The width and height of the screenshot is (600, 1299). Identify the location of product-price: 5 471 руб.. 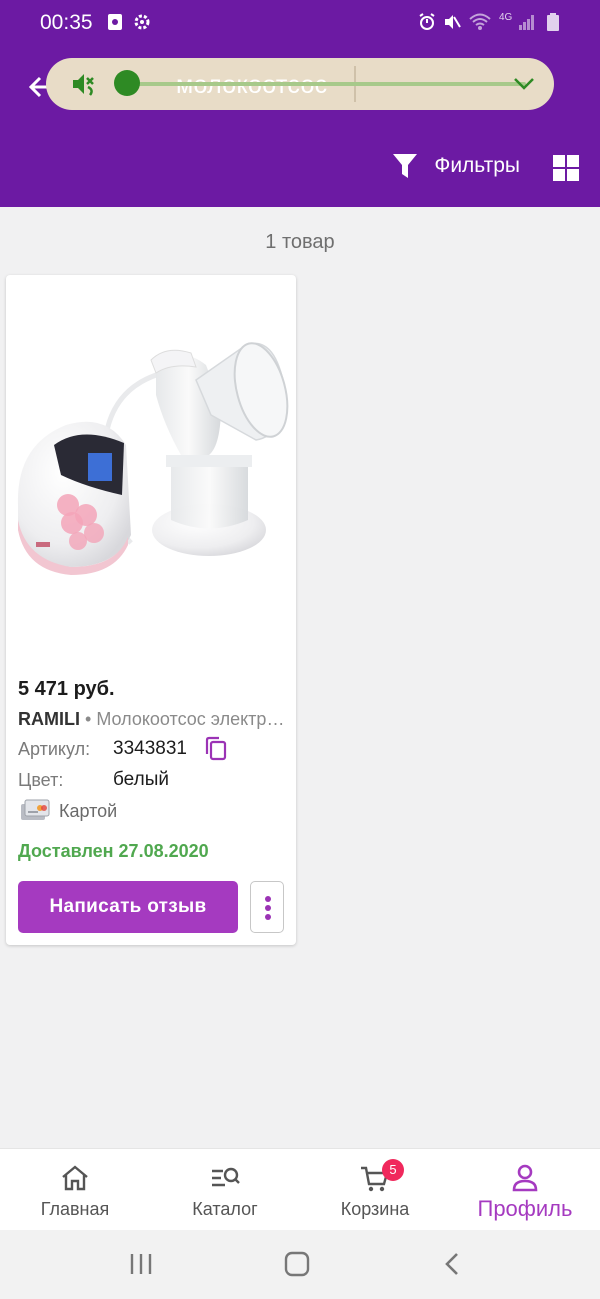
(66, 689).